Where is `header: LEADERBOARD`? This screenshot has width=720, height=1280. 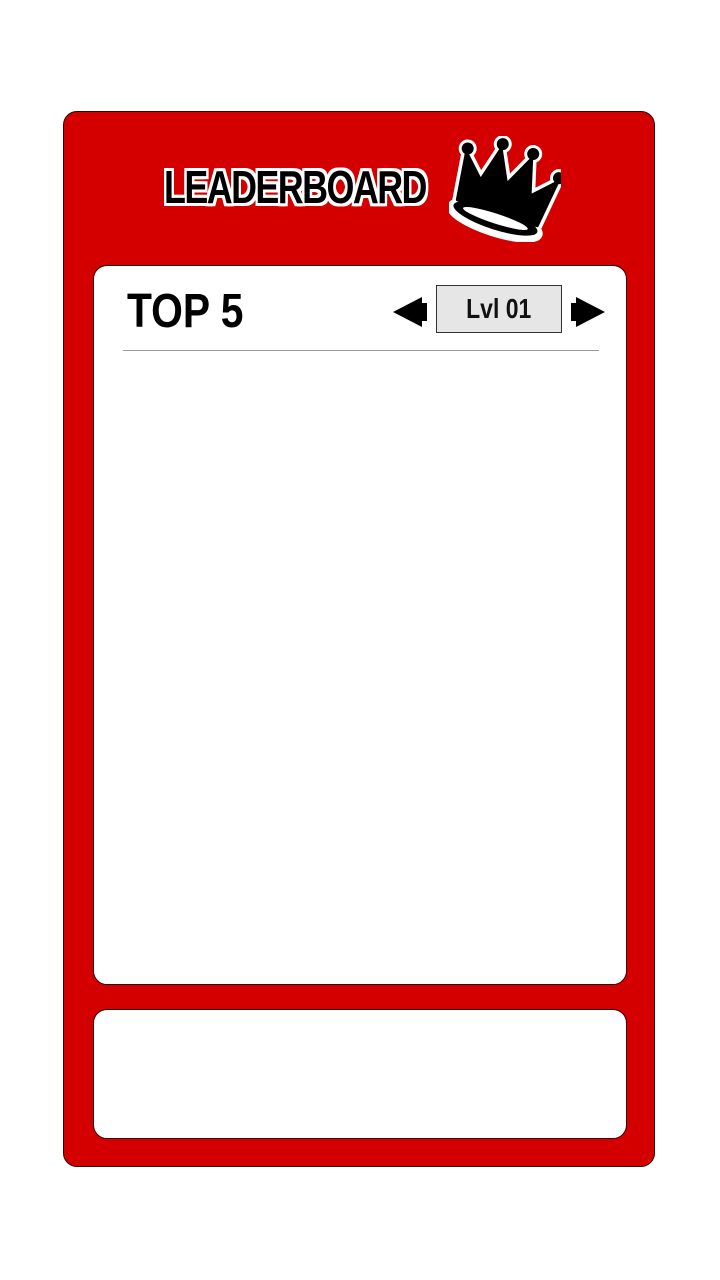 header: LEADERBOARD is located at coordinates (359, 187).